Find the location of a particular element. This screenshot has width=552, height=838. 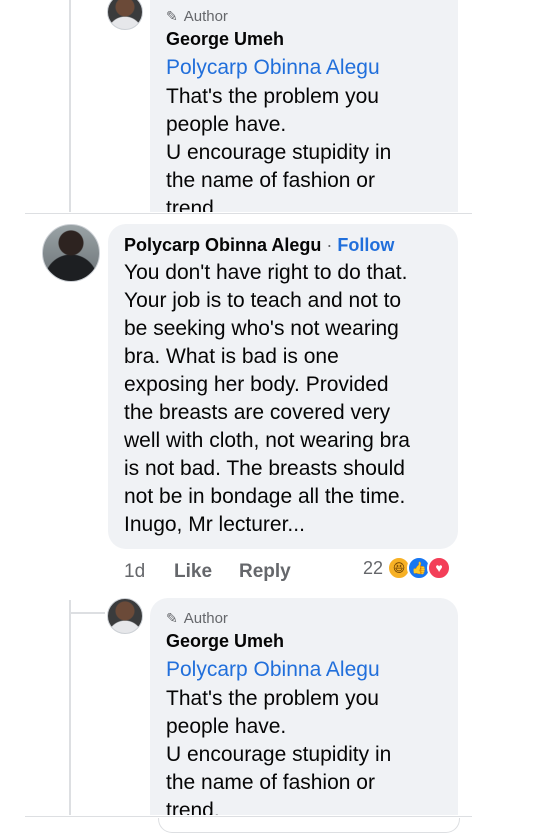

commenter-name: Polycarp Obinna Alegu is located at coordinates (222, 245).